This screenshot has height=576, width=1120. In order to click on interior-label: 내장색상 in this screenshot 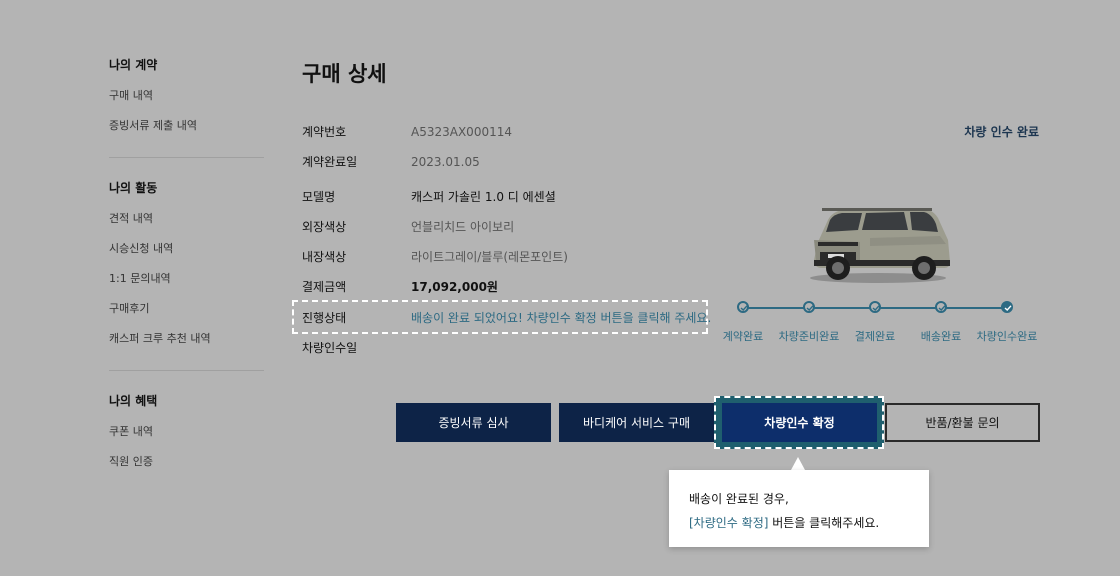, I will do `click(324, 257)`.